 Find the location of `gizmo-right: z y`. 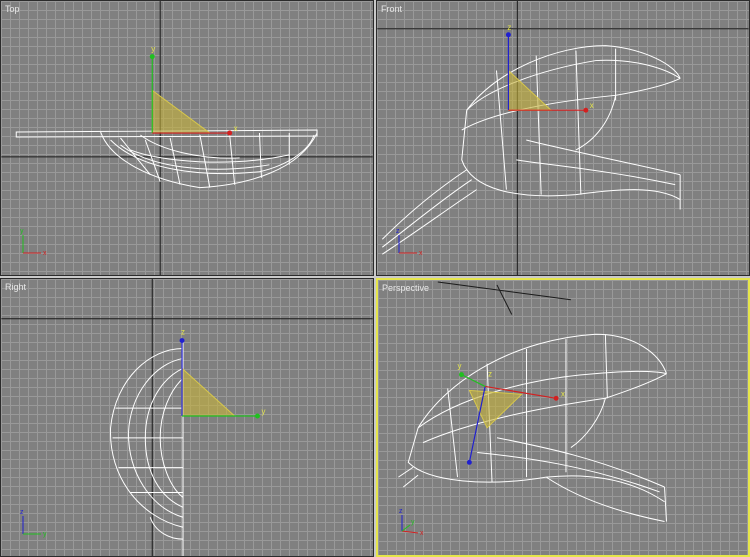

gizmo-right: z y is located at coordinates (222, 373).